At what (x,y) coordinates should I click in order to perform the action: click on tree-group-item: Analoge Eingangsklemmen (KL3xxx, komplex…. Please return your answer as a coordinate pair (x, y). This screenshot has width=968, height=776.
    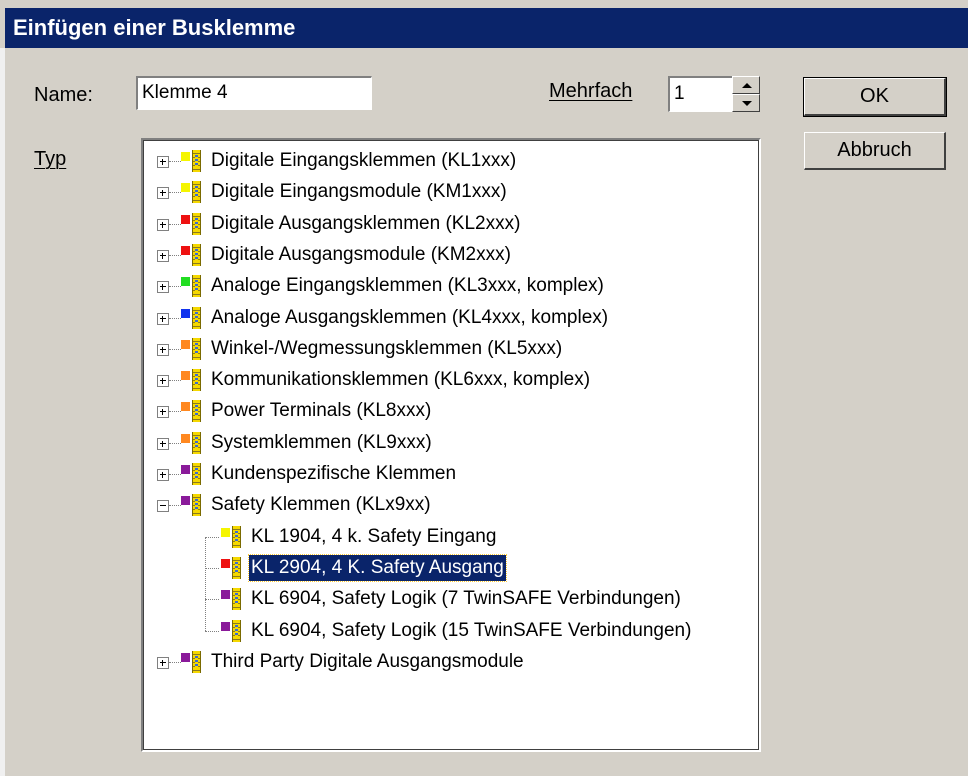
    Looking at the image, I should click on (450, 286).